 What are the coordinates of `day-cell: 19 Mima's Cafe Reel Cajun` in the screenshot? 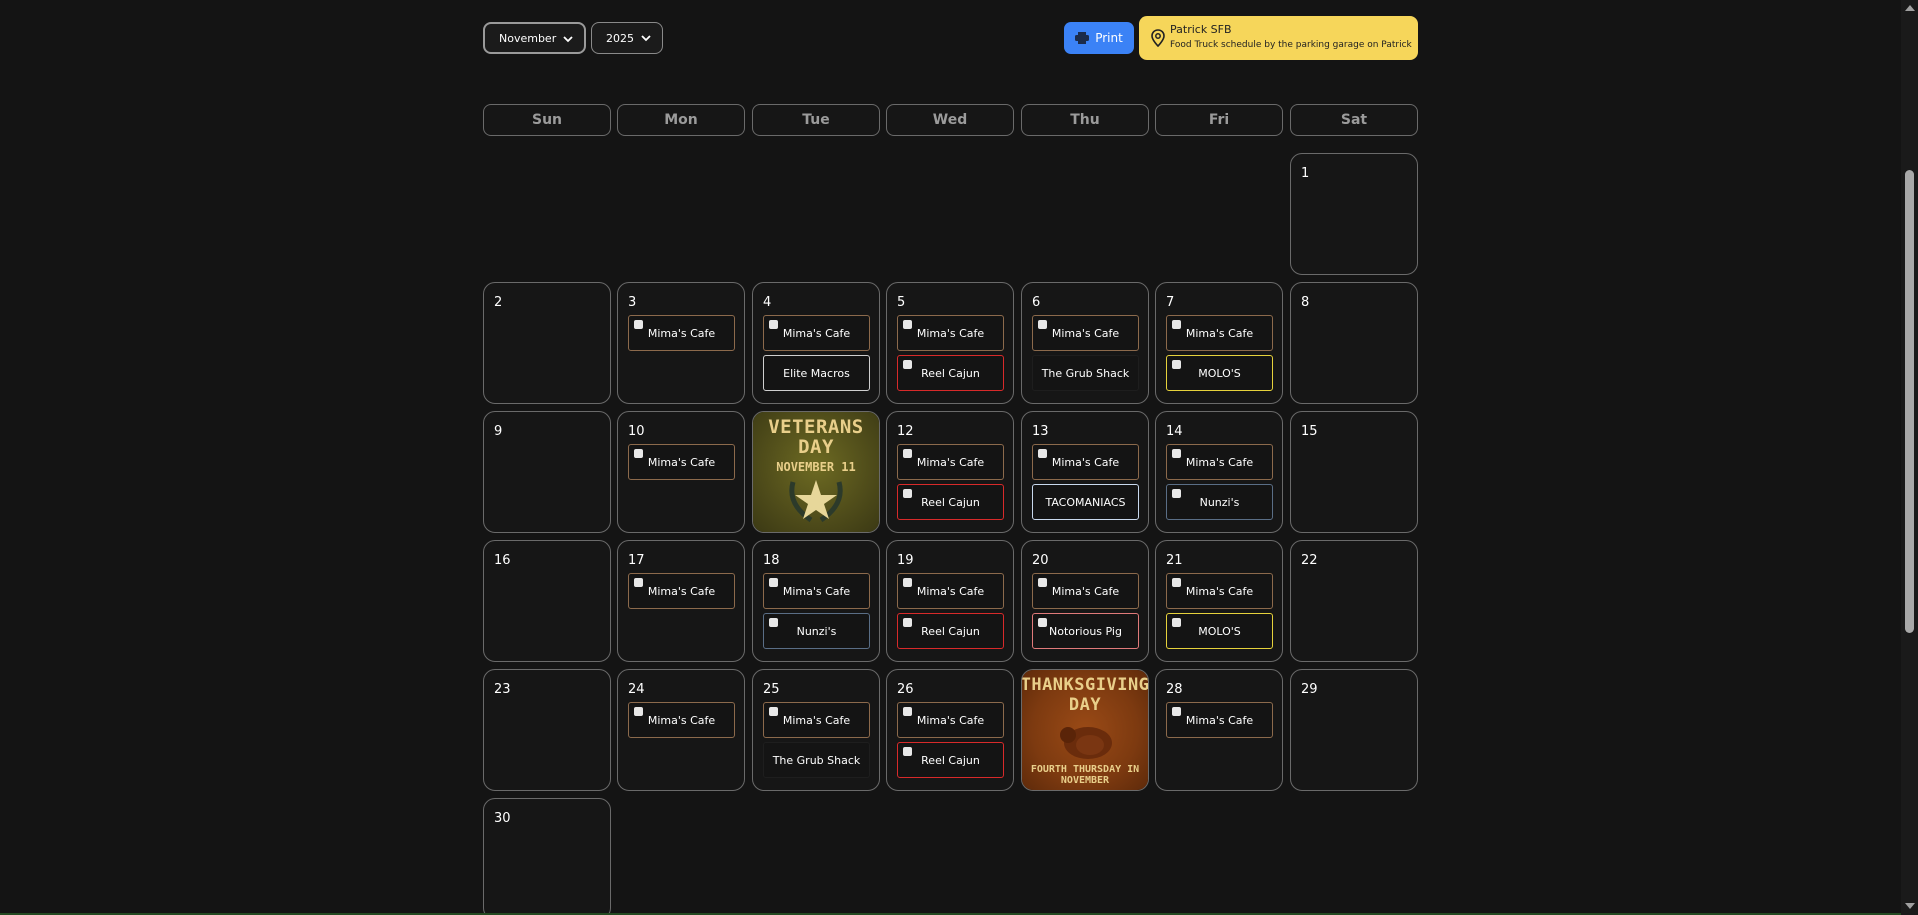 It's located at (950, 601).